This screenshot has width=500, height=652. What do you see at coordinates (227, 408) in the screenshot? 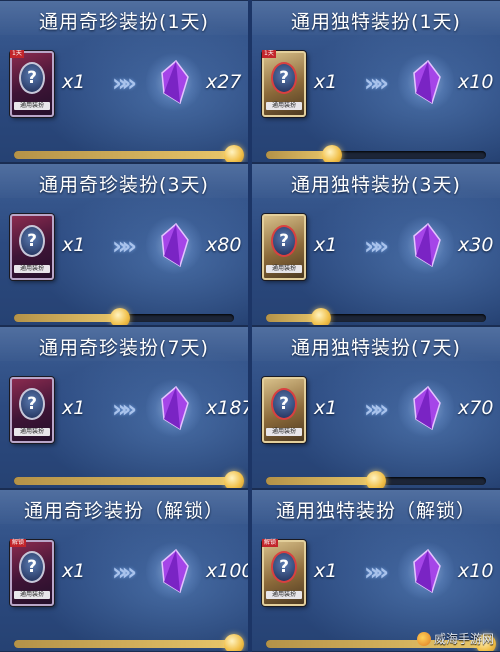
I see `reward-amount: x187` at bounding box center [227, 408].